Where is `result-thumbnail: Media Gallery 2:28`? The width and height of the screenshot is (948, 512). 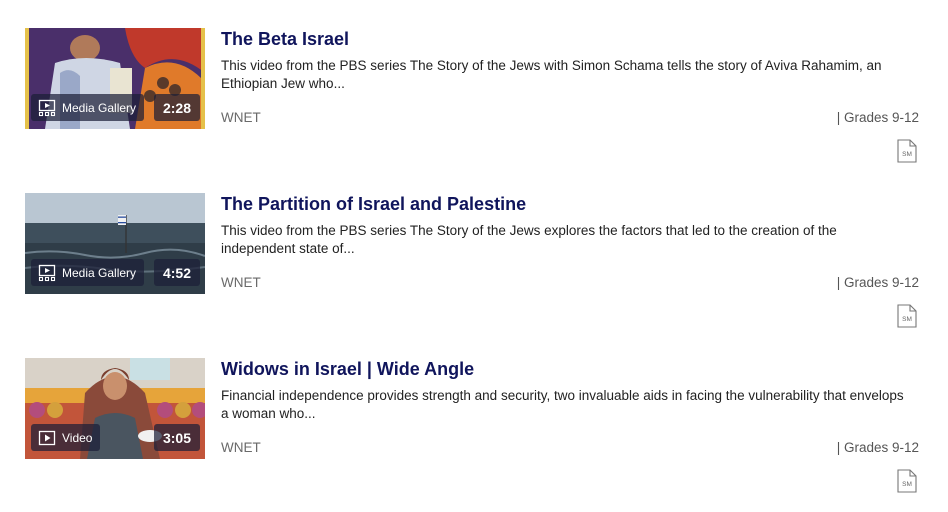 result-thumbnail: Media Gallery 2:28 is located at coordinates (115, 78).